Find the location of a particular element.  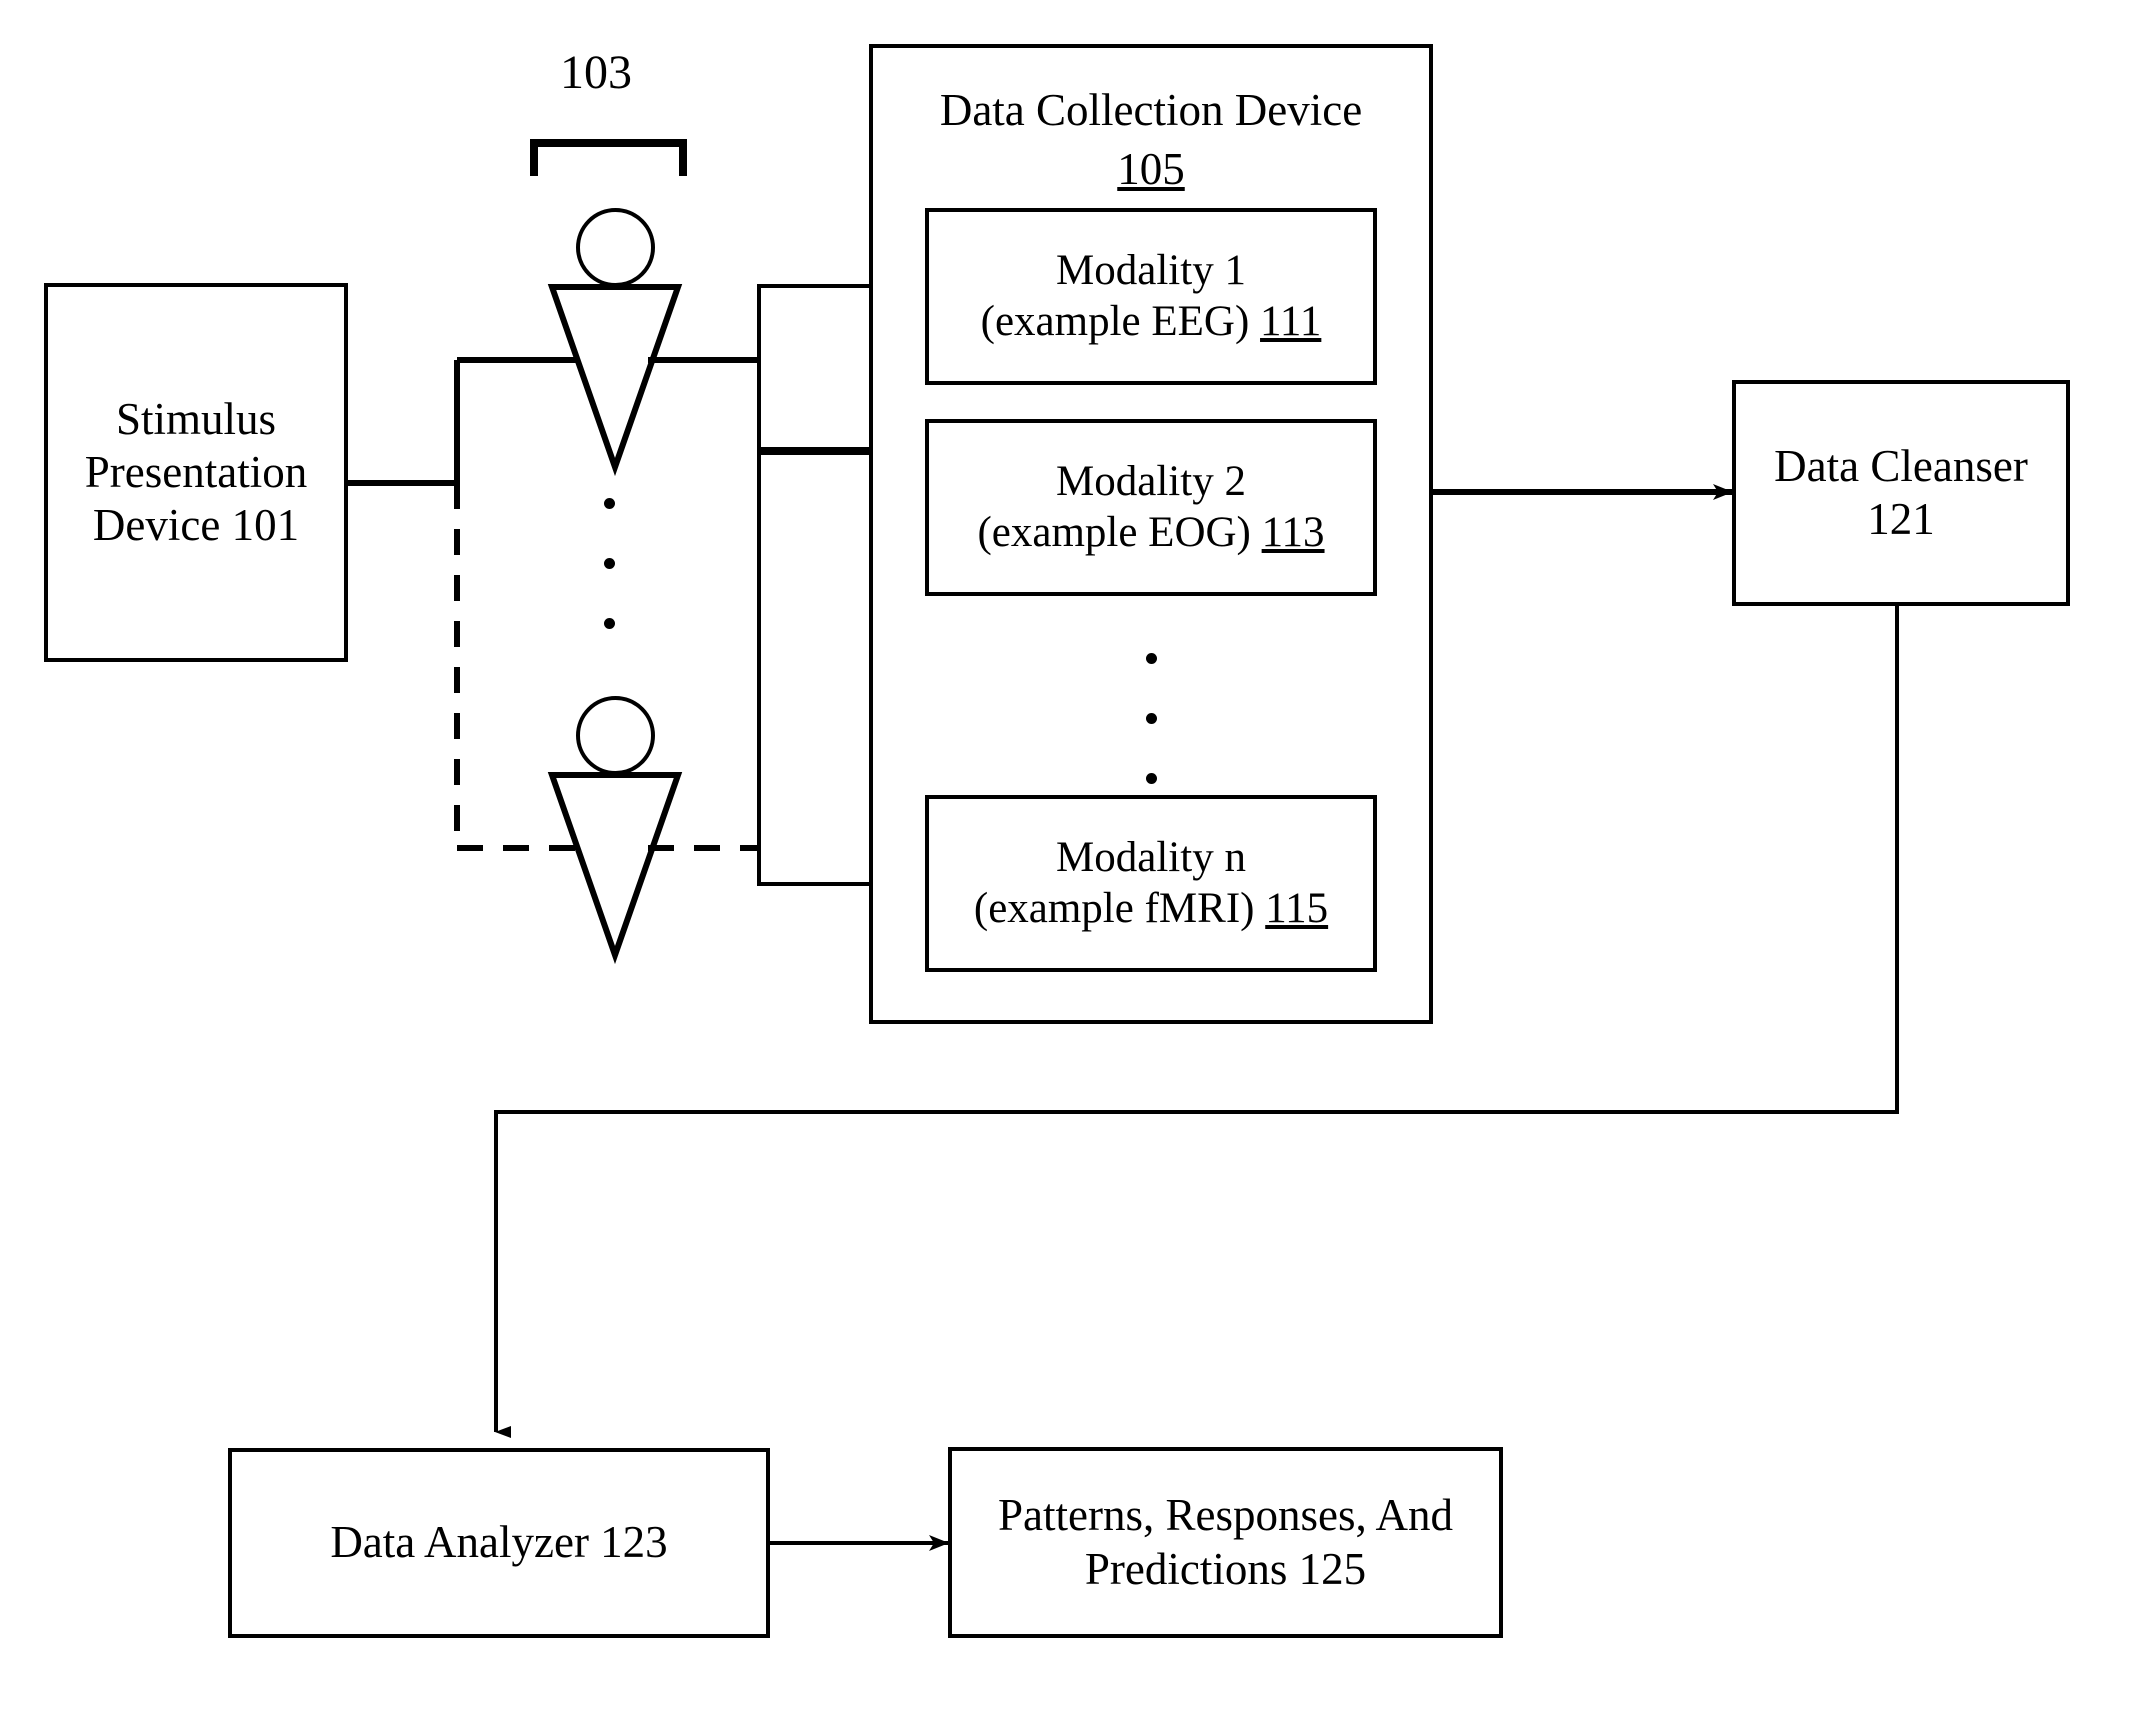

subject-n-head-icon is located at coordinates (615, 735).